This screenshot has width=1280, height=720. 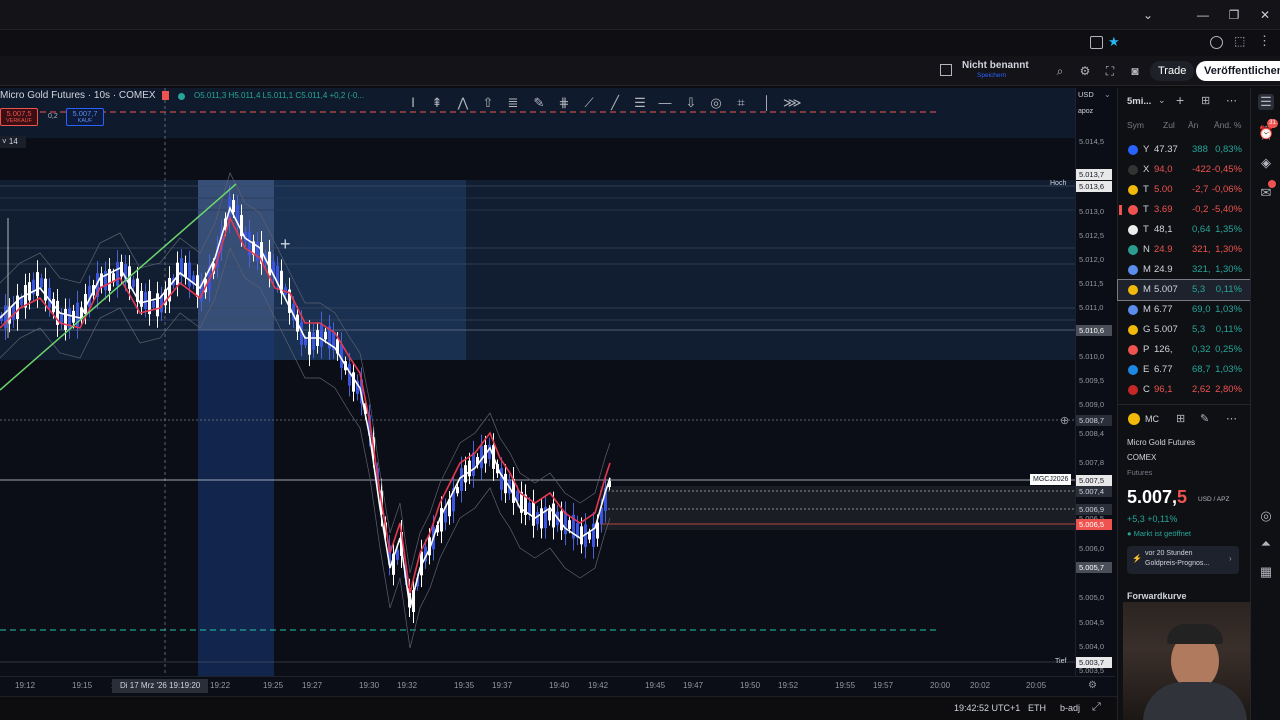 I want to click on text-tool-icon: Ⅰ, so click(x=413, y=103).